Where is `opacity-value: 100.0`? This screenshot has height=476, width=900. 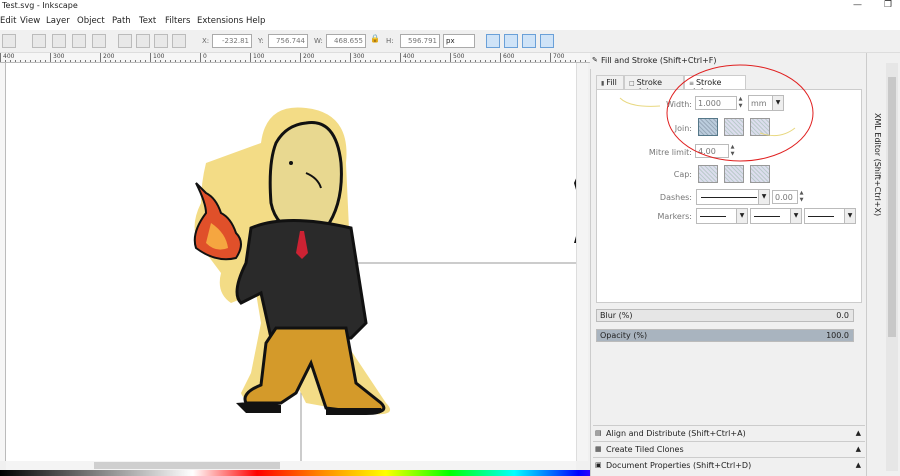 opacity-value: 100.0 is located at coordinates (837, 335).